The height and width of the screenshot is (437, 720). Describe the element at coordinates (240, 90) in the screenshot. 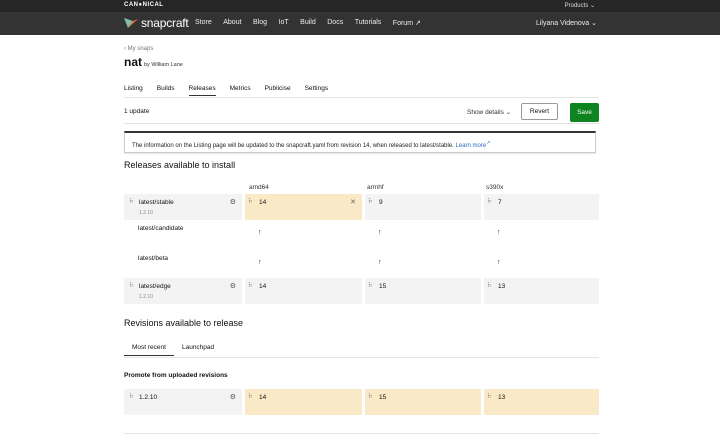

I see `tab-metrics: Metrics` at that location.